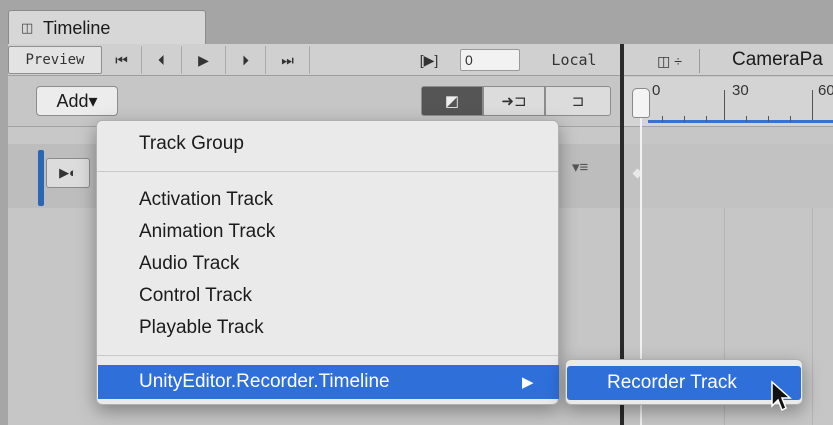 This screenshot has width=833, height=425. I want to click on ruler-label: 60, so click(825, 90).